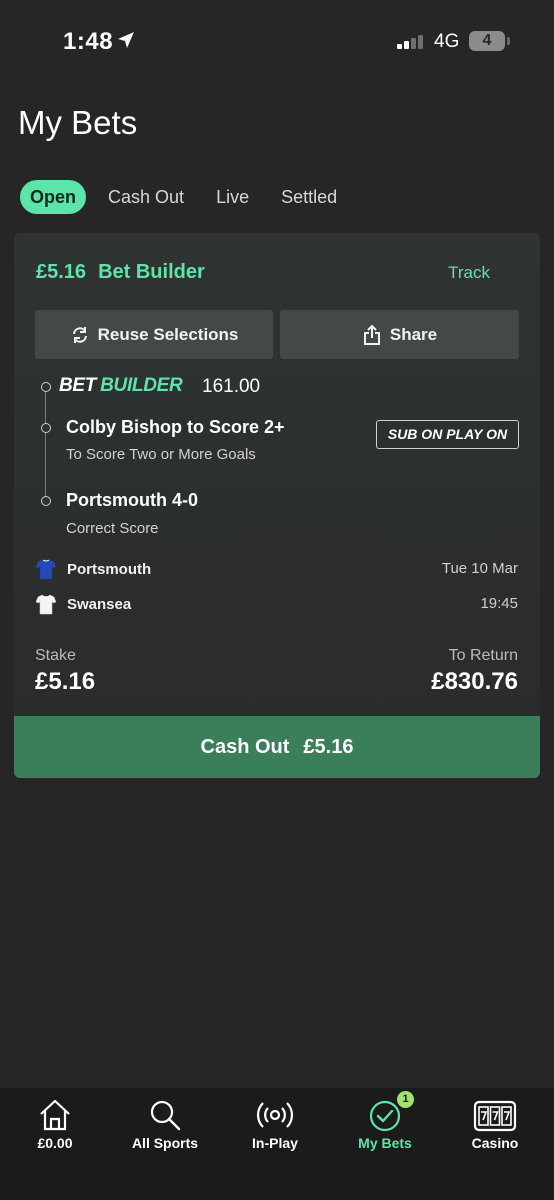 Image resolution: width=554 pixels, height=1200 pixels. Describe the element at coordinates (275, 1115) in the screenshot. I see `broadcast-icon` at that location.